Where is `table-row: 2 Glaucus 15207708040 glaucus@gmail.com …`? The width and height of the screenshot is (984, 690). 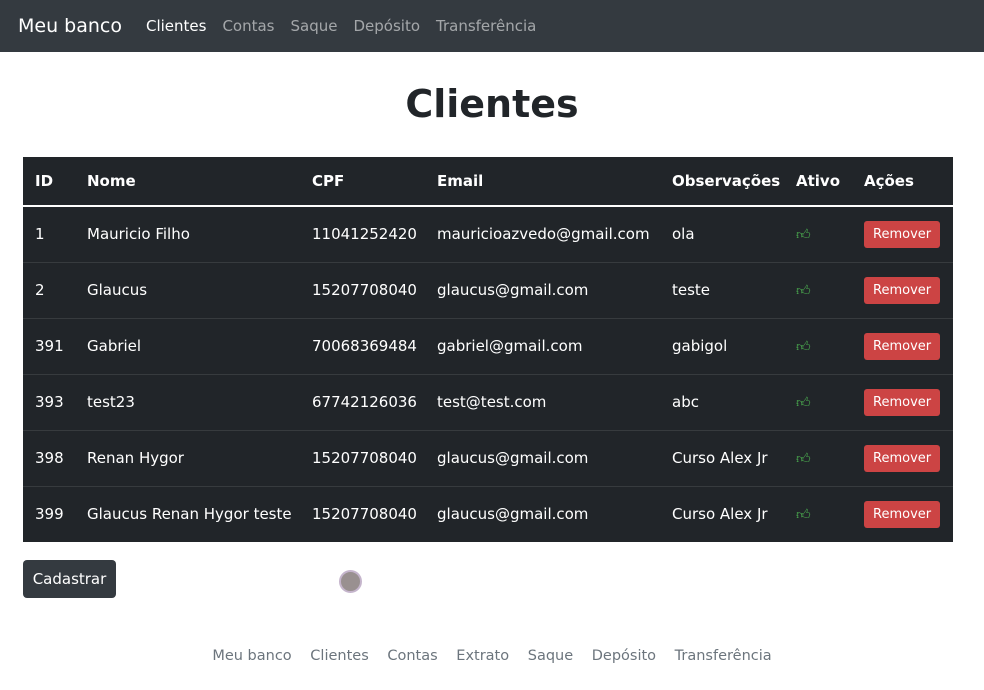 table-row: 2 Glaucus 15207708040 glaucus@gmail.com … is located at coordinates (488, 289).